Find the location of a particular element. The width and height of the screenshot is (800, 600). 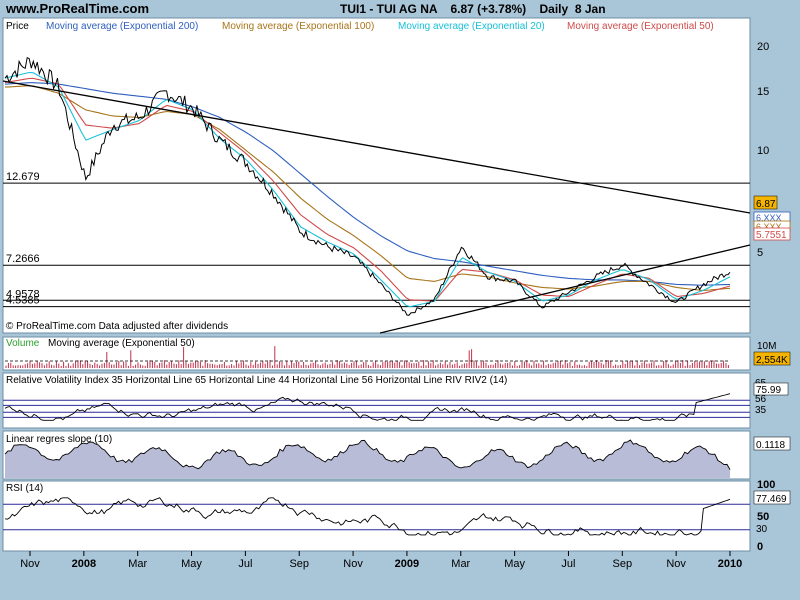

rvi-tag-35: 35 is located at coordinates (761, 410).